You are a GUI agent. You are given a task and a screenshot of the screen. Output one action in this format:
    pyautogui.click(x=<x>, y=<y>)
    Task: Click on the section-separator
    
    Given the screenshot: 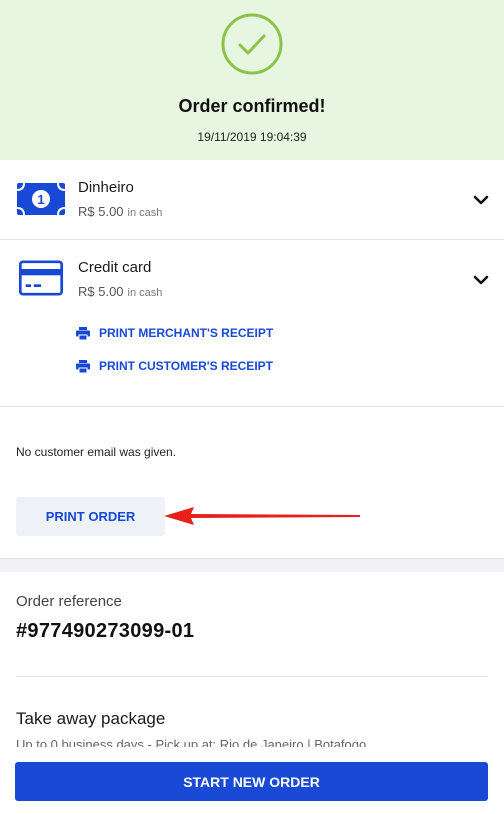 What is the action you would take?
    pyautogui.click(x=252, y=565)
    